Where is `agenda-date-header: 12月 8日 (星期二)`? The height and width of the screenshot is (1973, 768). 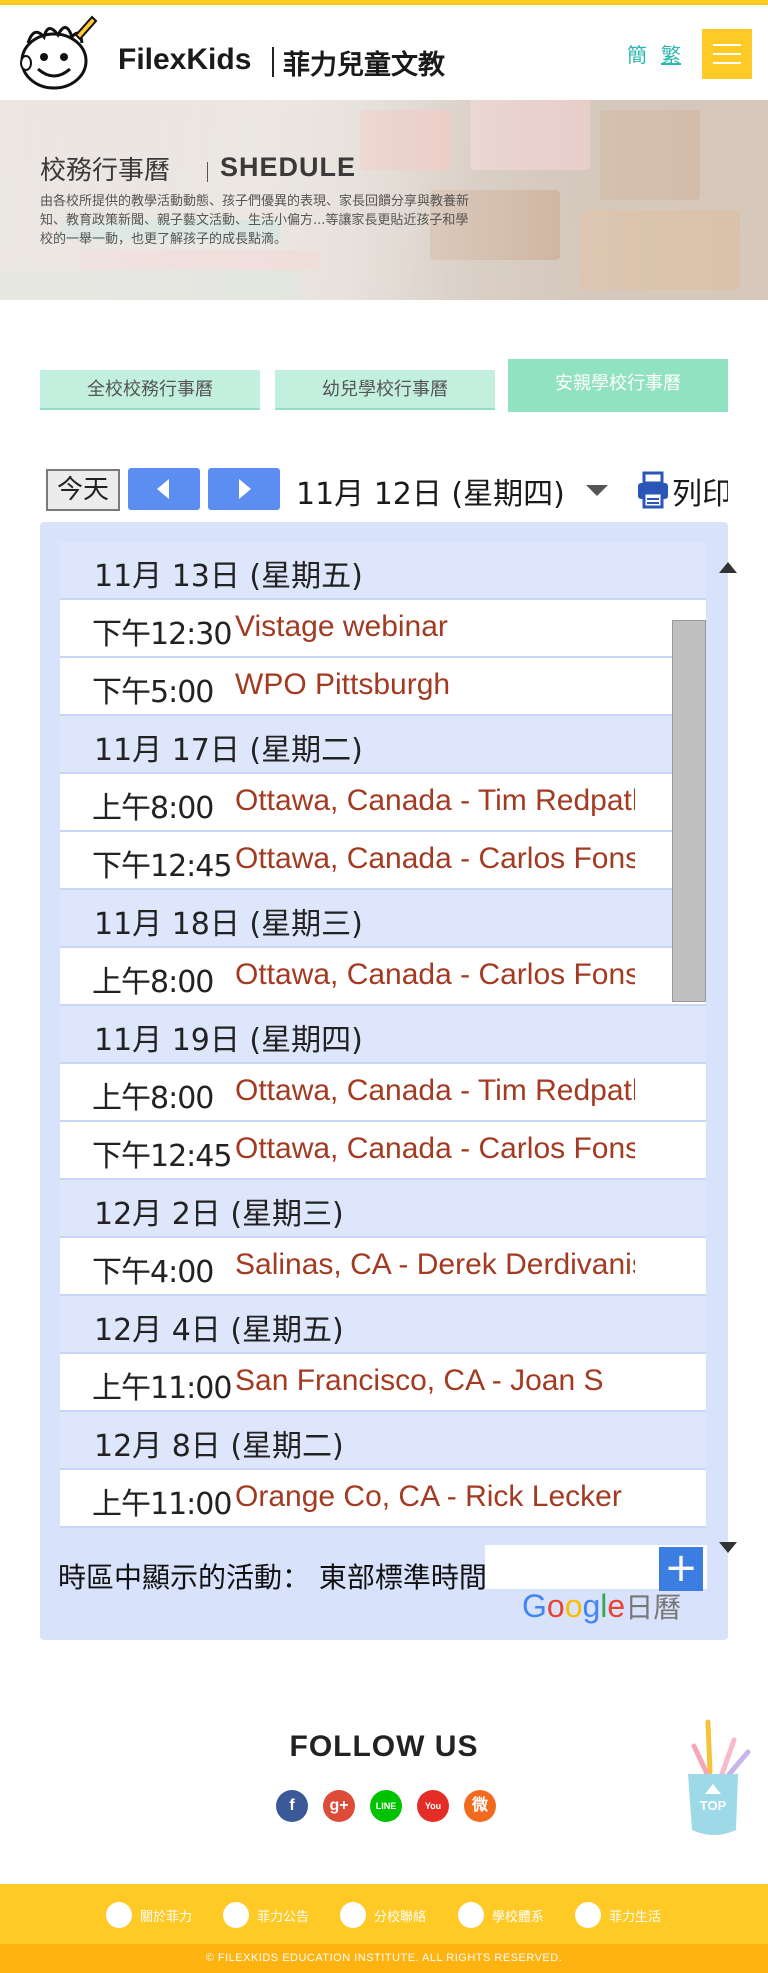
agenda-date-header: 12月 8日 (星期二) is located at coordinates (383, 1441).